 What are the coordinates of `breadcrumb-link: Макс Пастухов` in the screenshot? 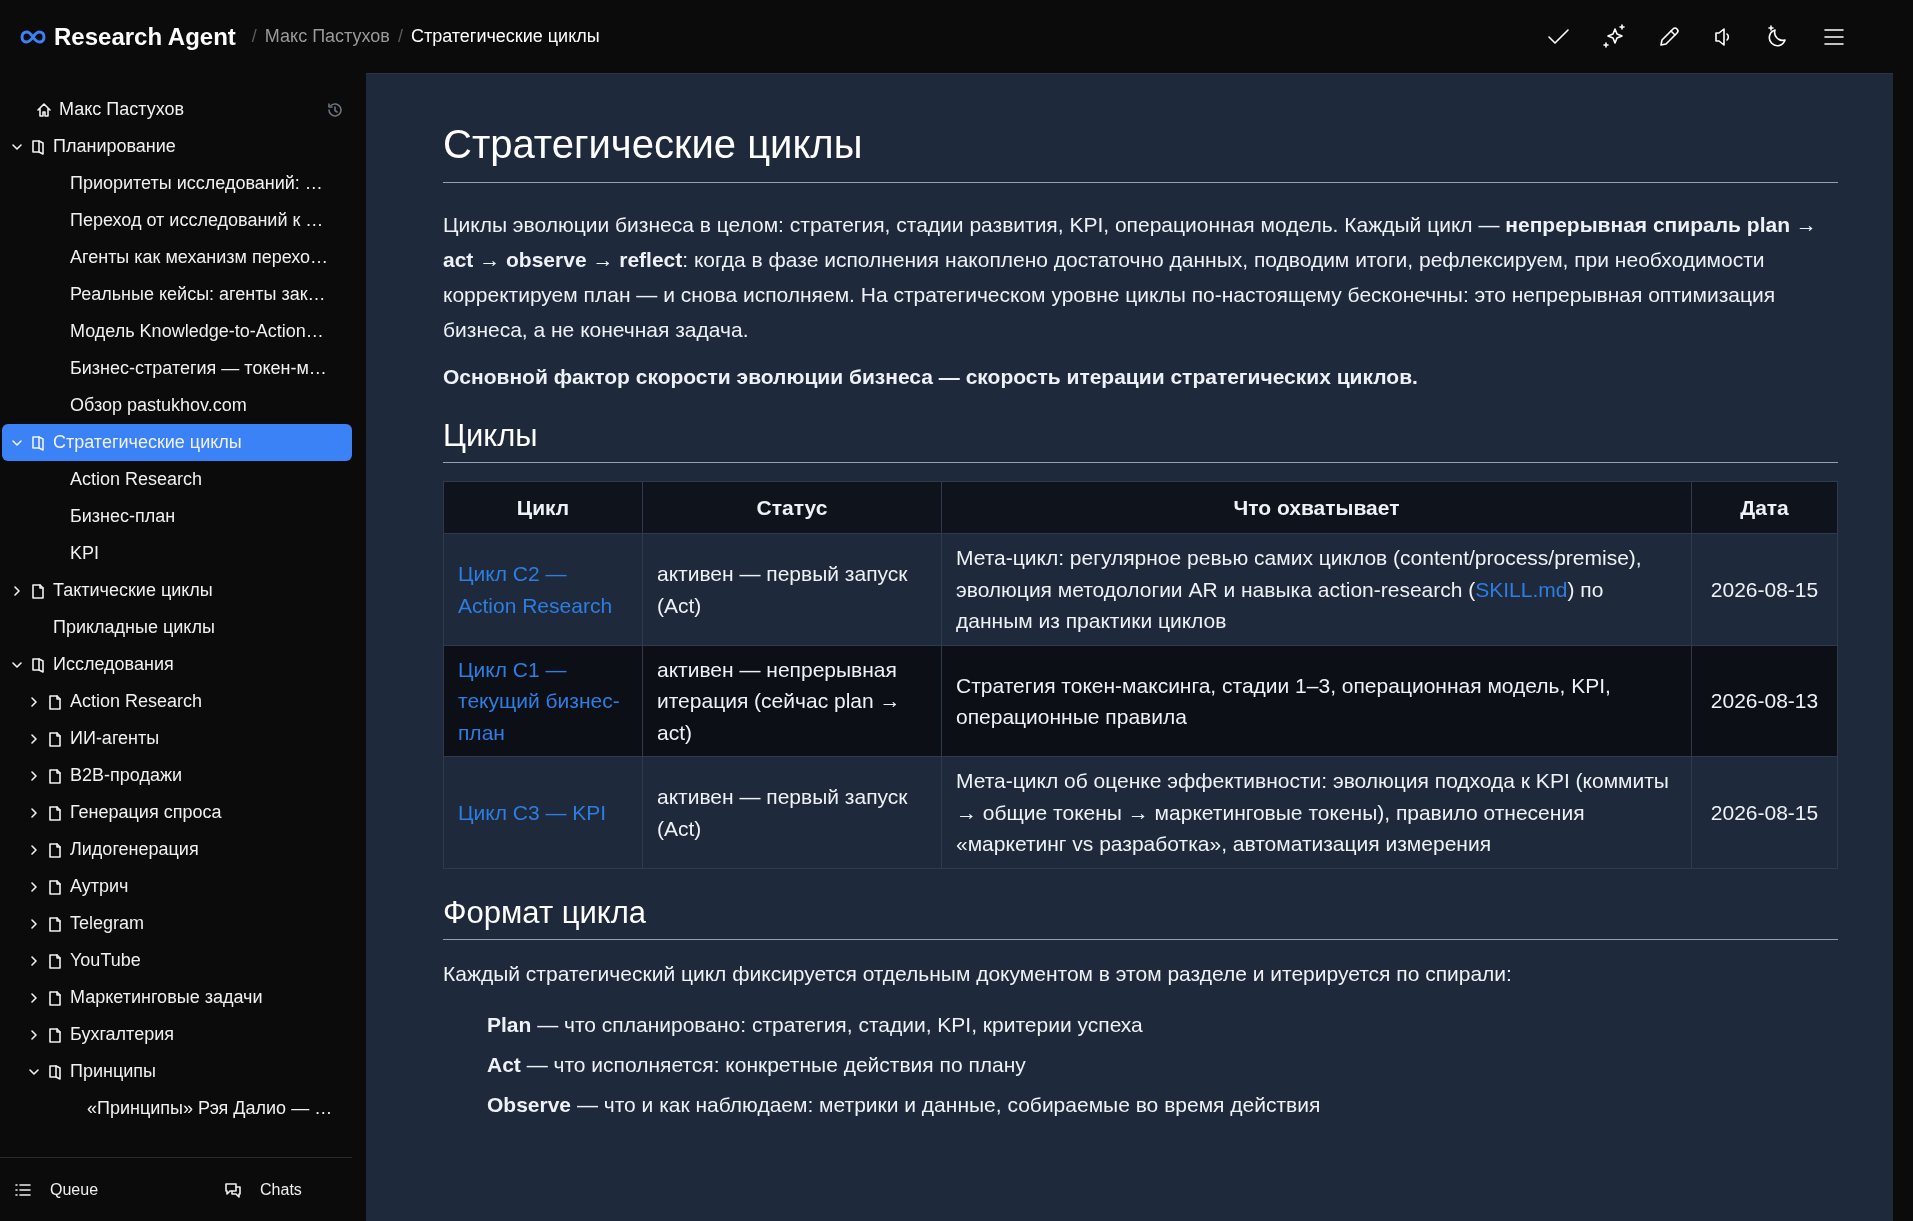 It's located at (327, 36).